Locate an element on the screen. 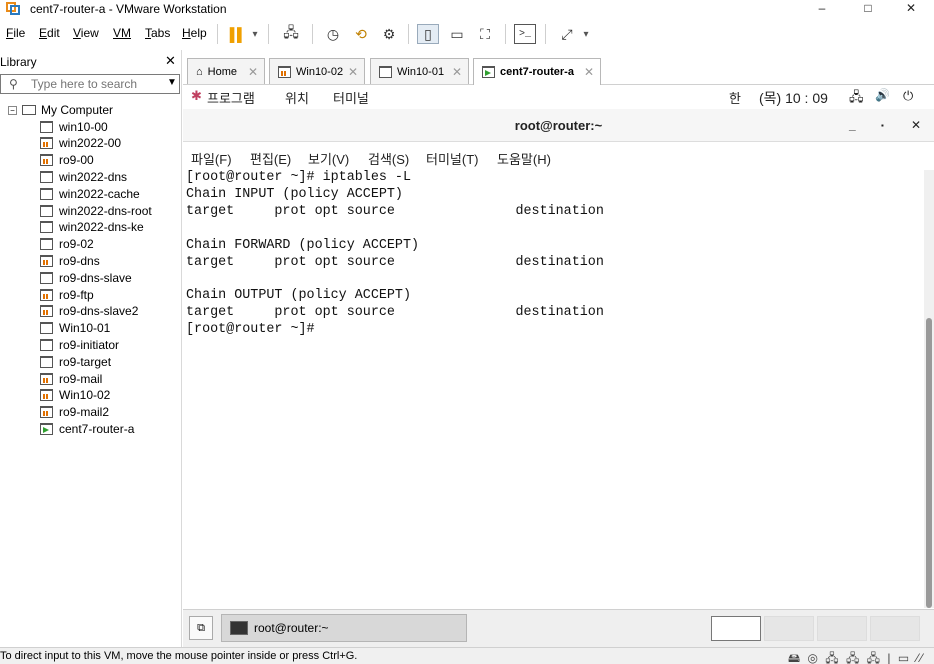  vm-item: ro9-dns-slave is located at coordinates (86, 277).